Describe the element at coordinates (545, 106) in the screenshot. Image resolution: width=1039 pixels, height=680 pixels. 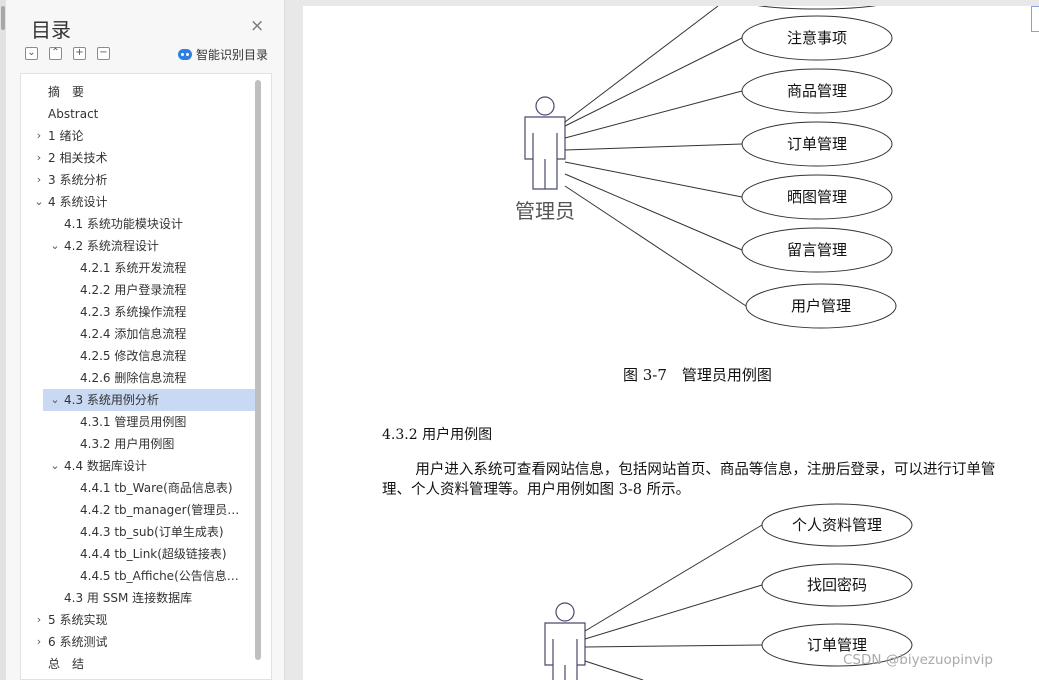
I see `admin-actor-head` at that location.